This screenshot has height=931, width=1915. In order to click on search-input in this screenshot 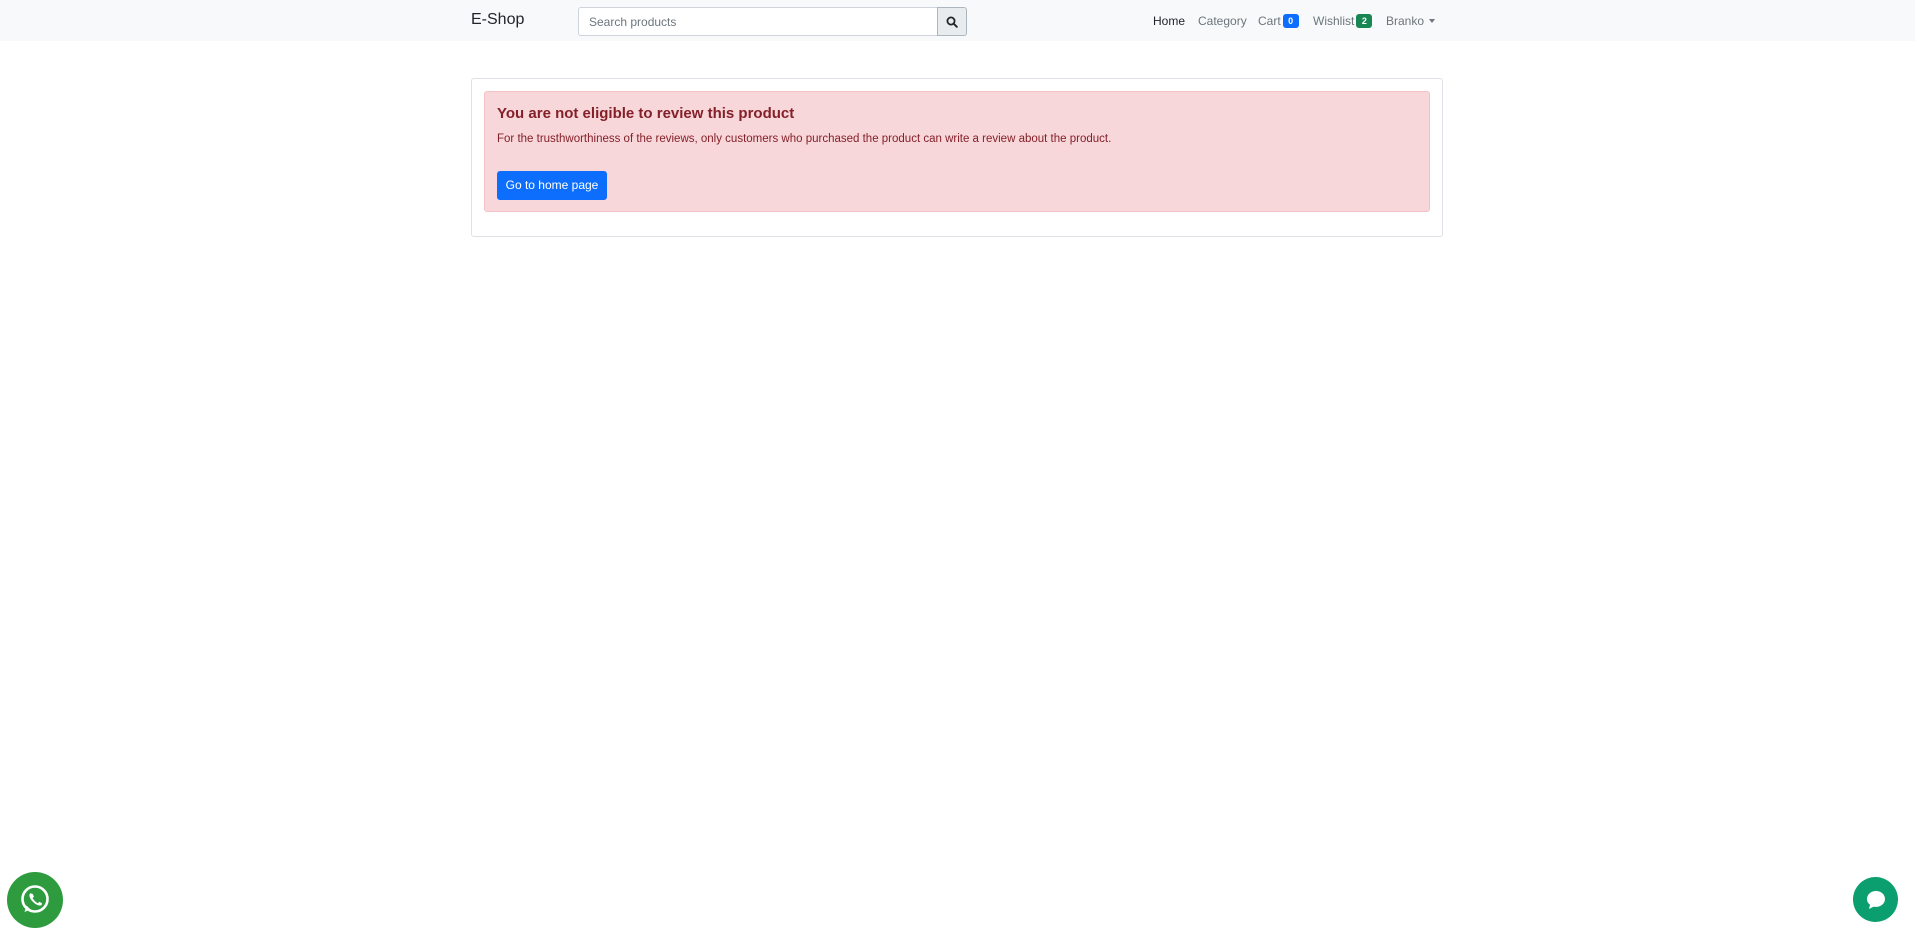, I will do `click(757, 21)`.